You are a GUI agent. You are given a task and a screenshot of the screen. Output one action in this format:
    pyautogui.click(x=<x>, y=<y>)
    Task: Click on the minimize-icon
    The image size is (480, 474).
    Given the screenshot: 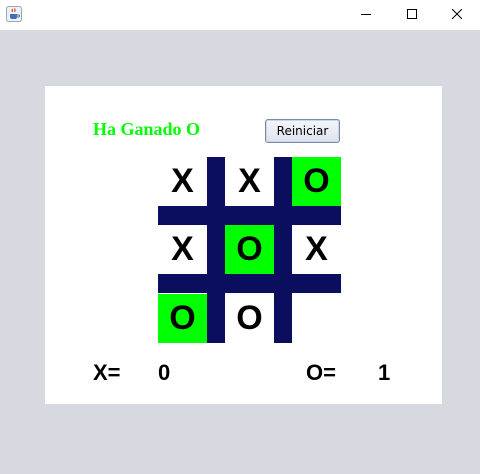 What is the action you would take?
    pyautogui.click(x=366, y=14)
    